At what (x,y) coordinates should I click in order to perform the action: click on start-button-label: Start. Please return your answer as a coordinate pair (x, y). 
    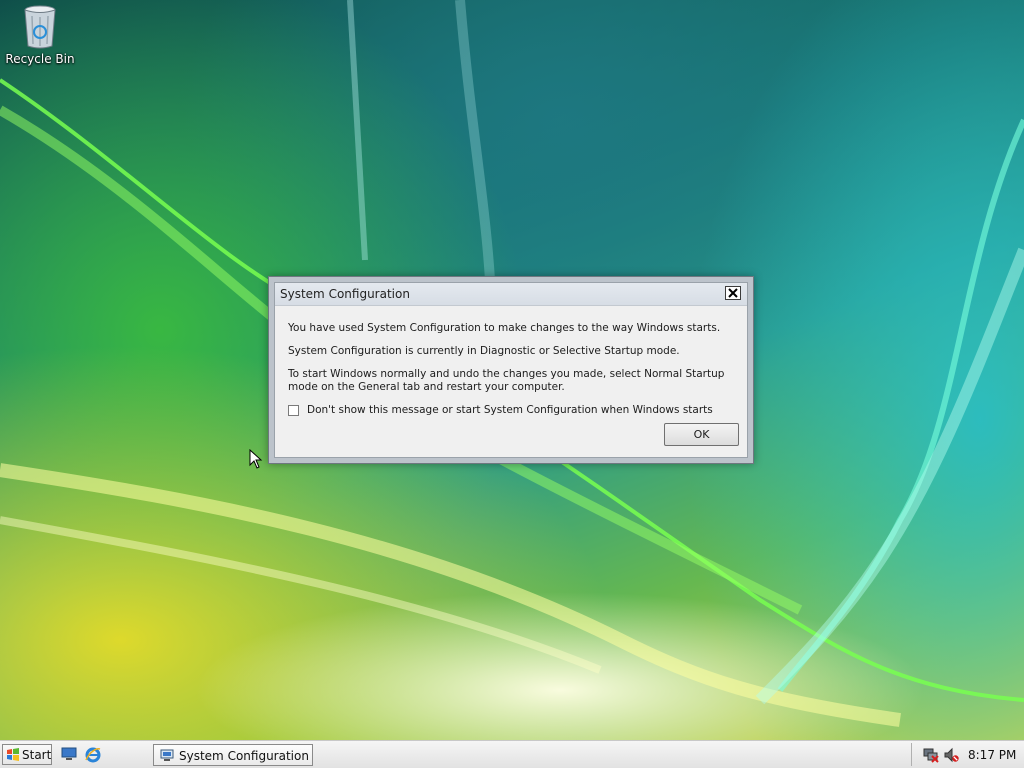
    Looking at the image, I should click on (37, 755).